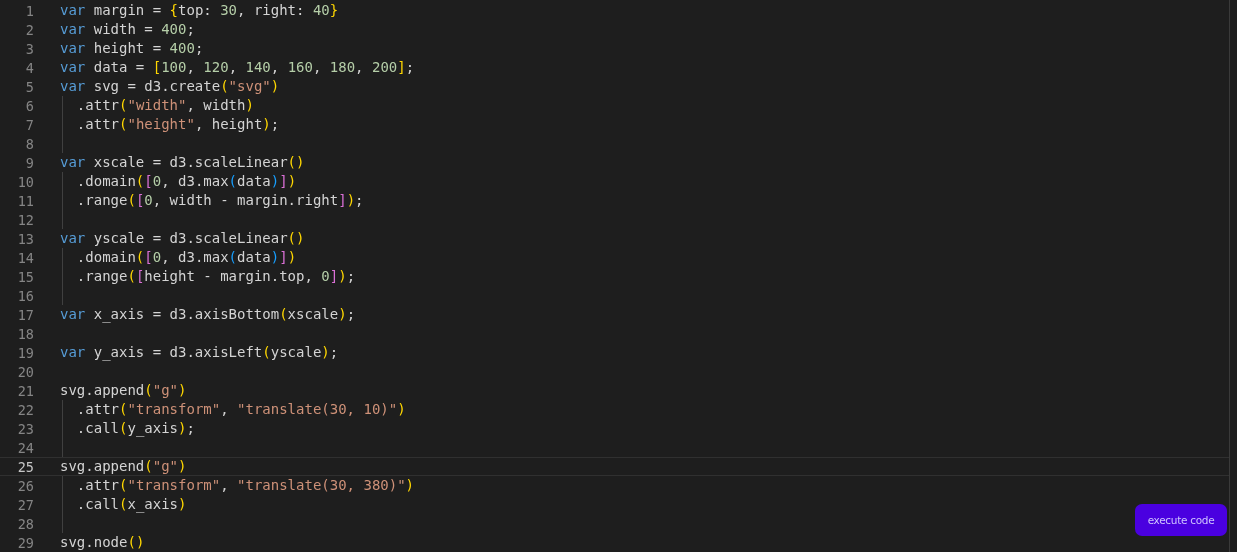  Describe the element at coordinates (25, 200) in the screenshot. I see `line-number: 11` at that location.